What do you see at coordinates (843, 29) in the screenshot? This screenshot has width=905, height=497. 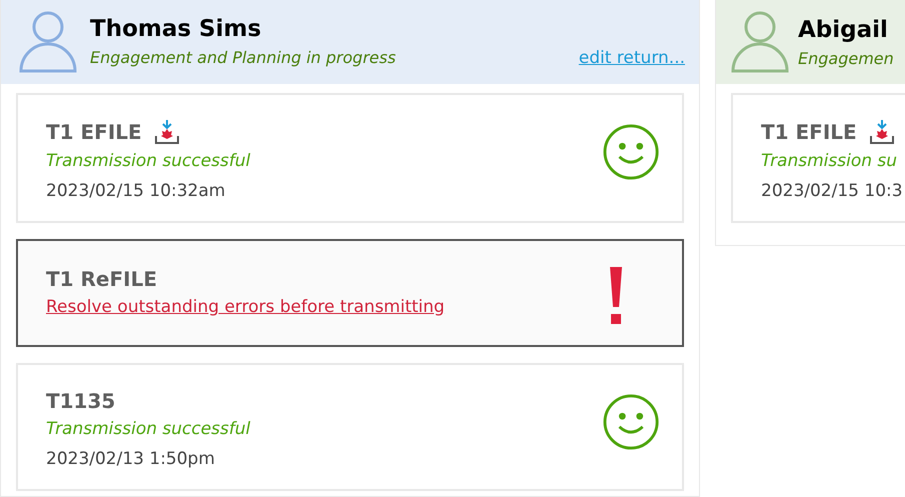 I see `client-name: Abigail` at bounding box center [843, 29].